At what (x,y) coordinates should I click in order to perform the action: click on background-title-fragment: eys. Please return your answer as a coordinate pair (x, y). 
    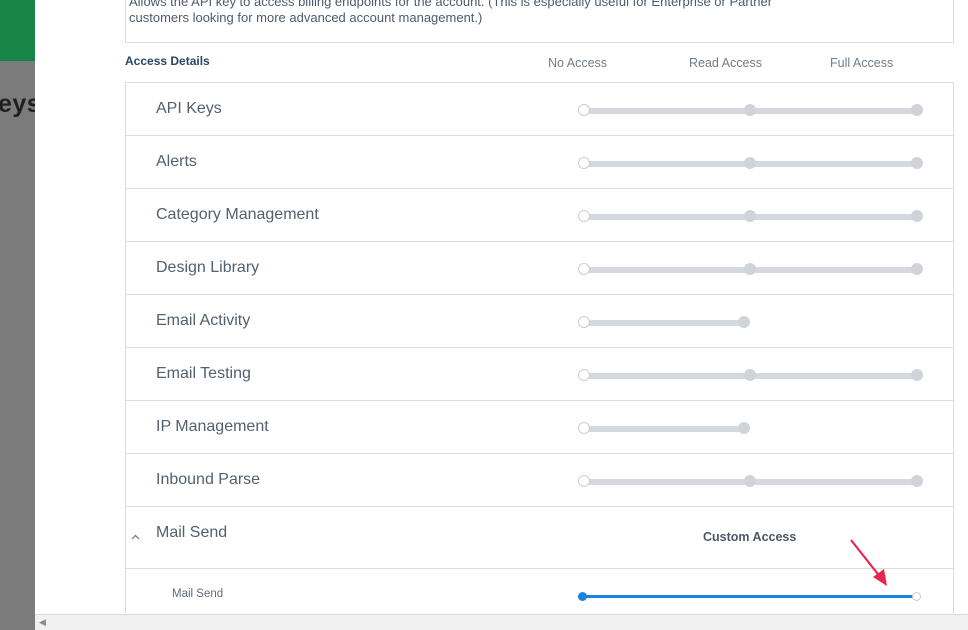
    Looking at the image, I should click on (17, 104).